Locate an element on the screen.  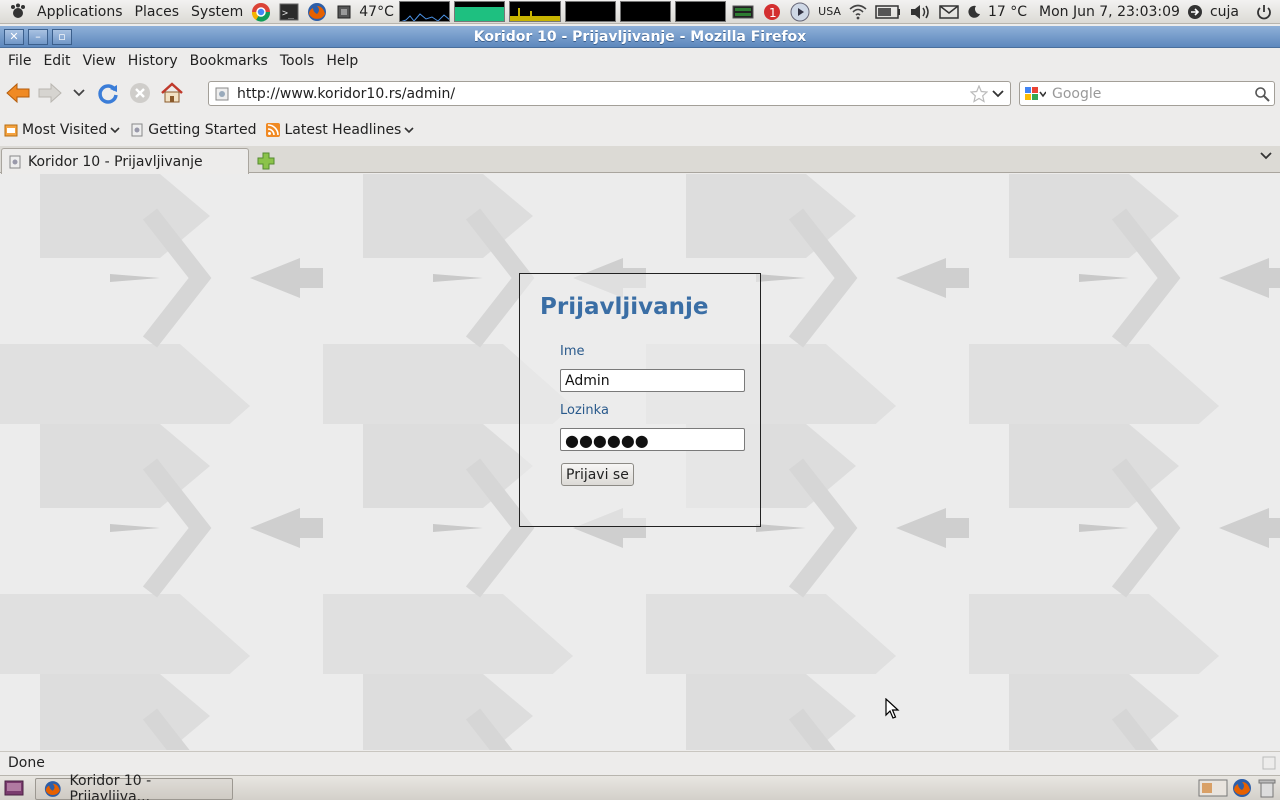
url-dropdown-chevron-icon is located at coordinates (998, 93).